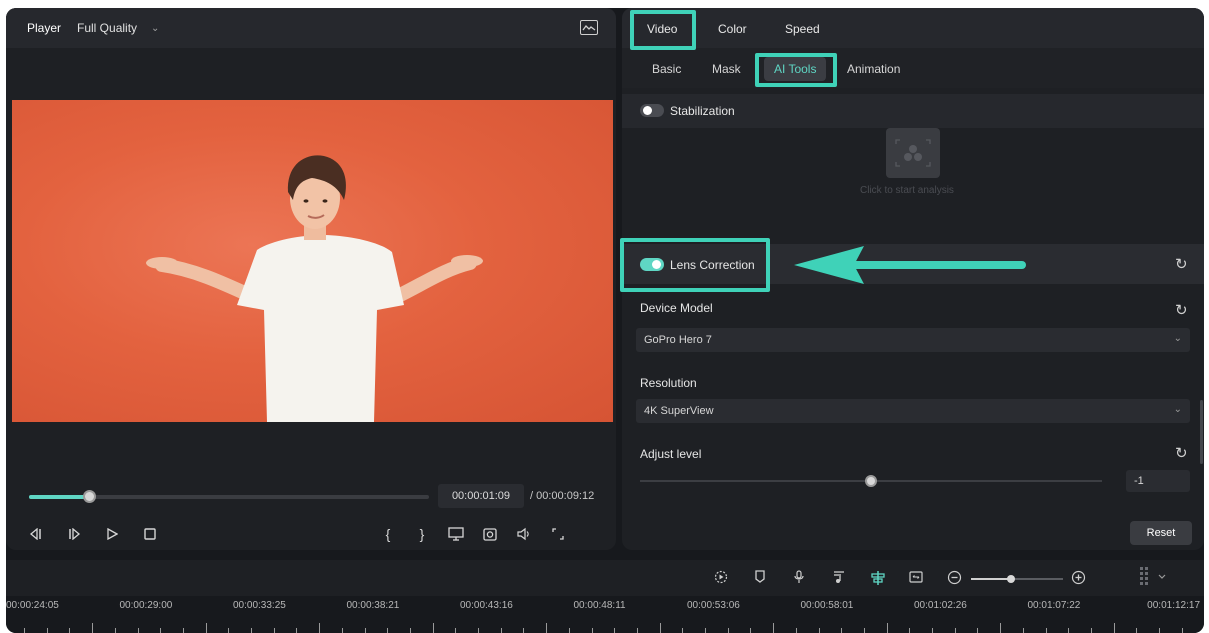 The height and width of the screenshot is (633, 1209). I want to click on next-frame-icon, so click(74, 534).